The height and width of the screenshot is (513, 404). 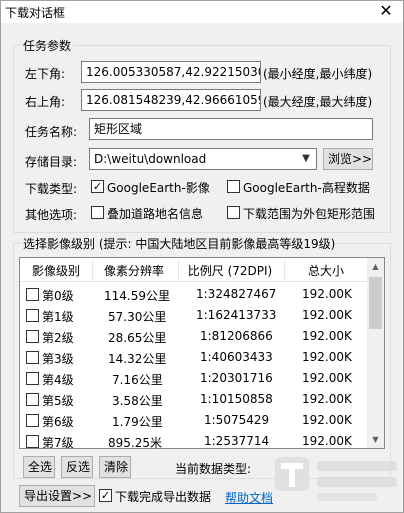 I want to click on export-on-finish-label: 下载完成导出数据, so click(x=163, y=497).